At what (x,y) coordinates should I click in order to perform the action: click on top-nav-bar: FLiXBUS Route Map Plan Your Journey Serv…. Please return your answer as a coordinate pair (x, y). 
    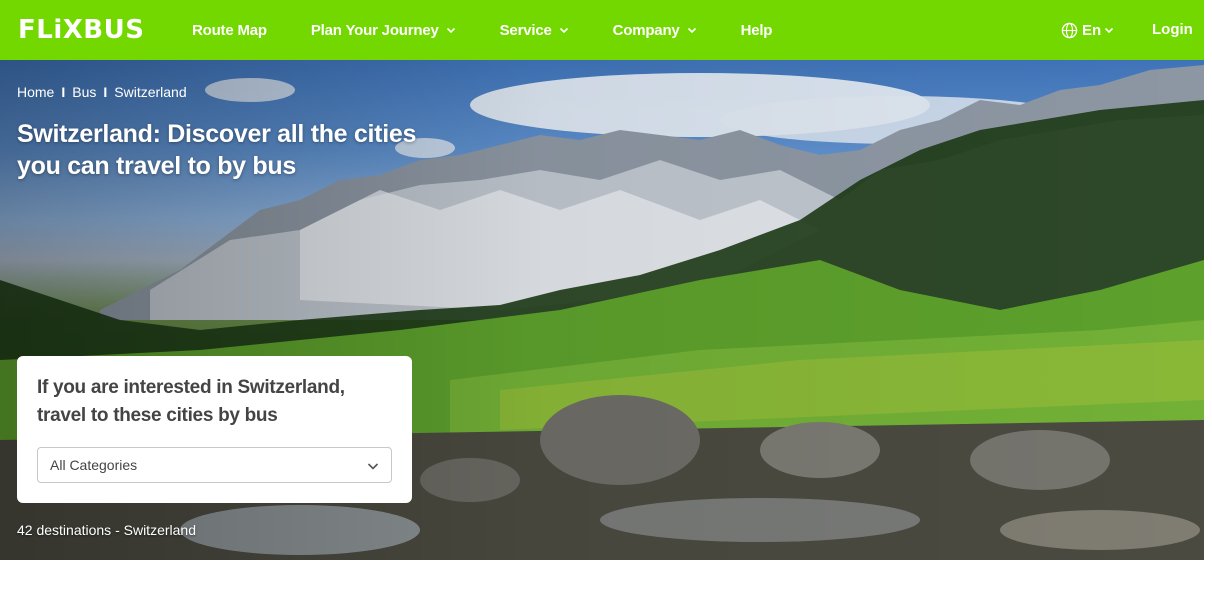
    Looking at the image, I should click on (602, 30).